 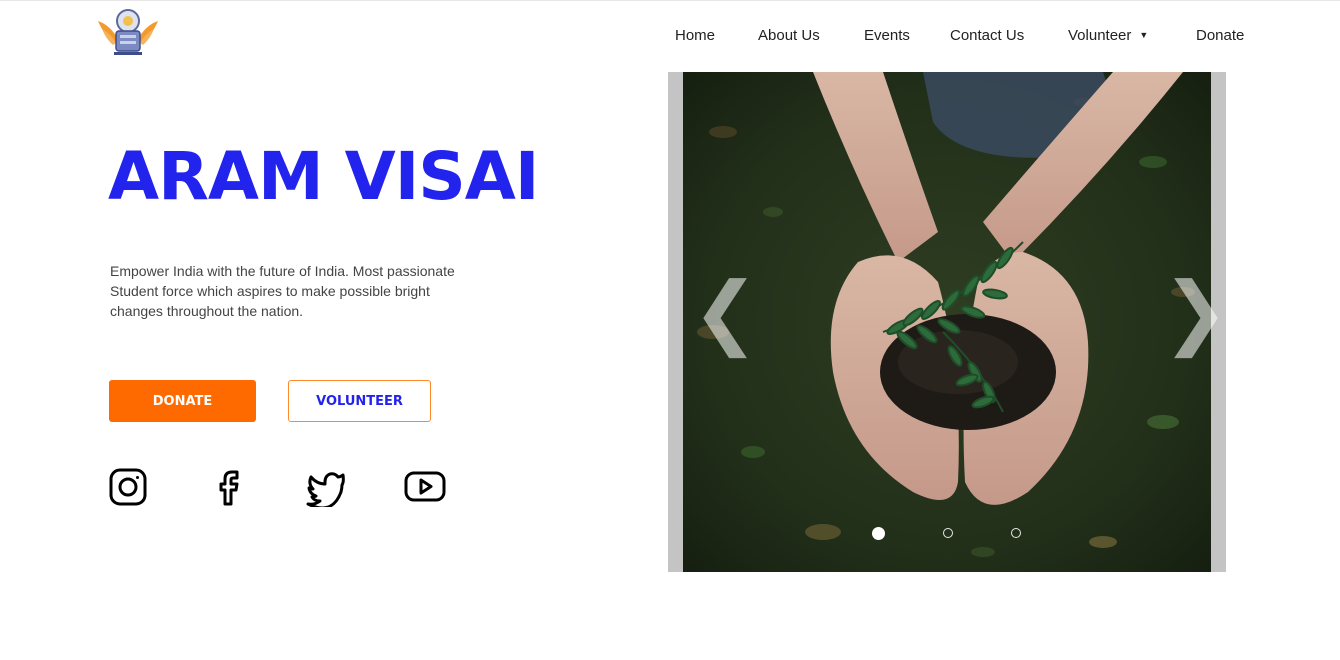 What do you see at coordinates (725, 312) in the screenshot?
I see `carousel-prev-arrow-icon: ❮` at bounding box center [725, 312].